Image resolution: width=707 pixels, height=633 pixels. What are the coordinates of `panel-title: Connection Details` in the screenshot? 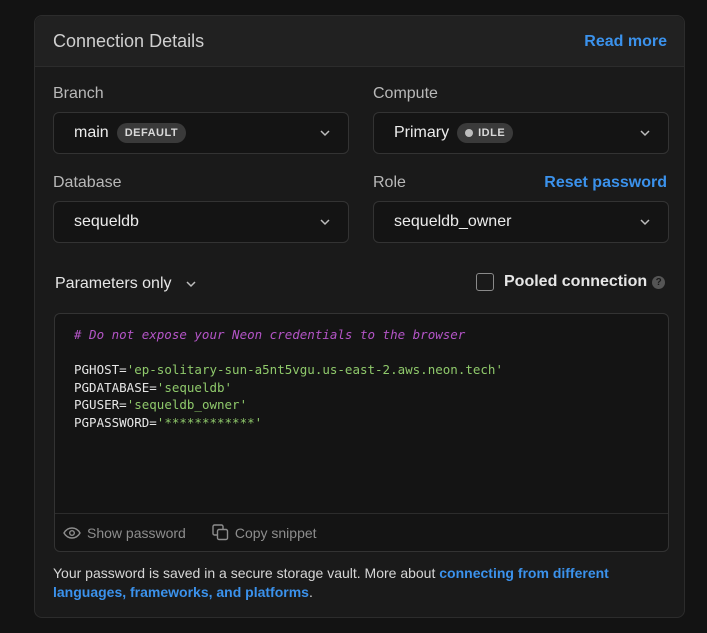 It's located at (129, 41).